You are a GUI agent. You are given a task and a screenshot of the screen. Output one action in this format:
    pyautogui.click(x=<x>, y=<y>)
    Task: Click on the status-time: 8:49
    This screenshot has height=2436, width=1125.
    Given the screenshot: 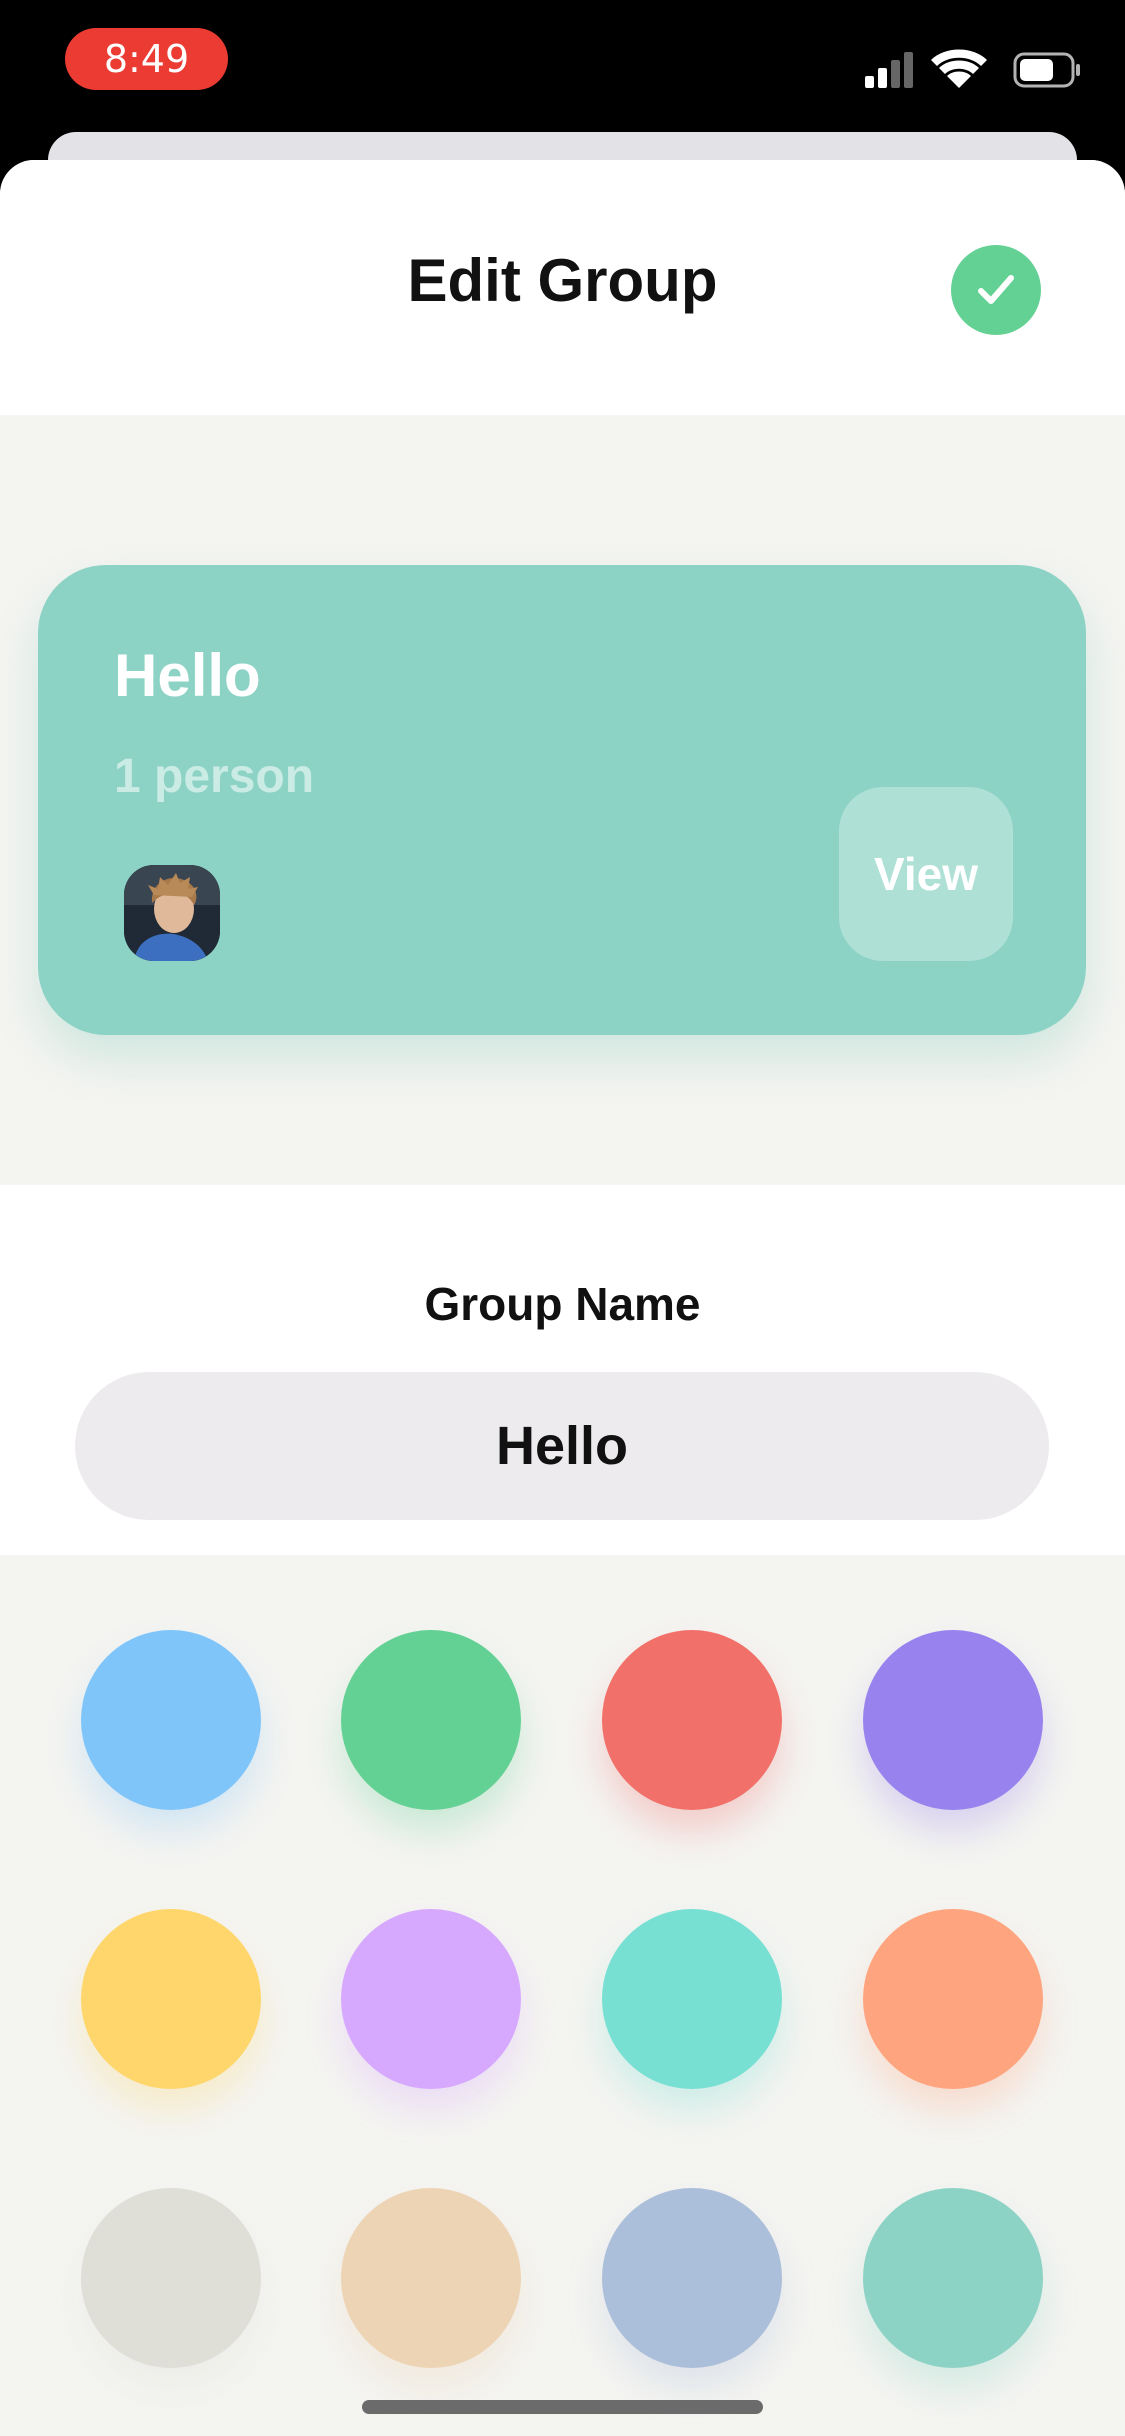 What is the action you would take?
    pyautogui.click(x=146, y=59)
    